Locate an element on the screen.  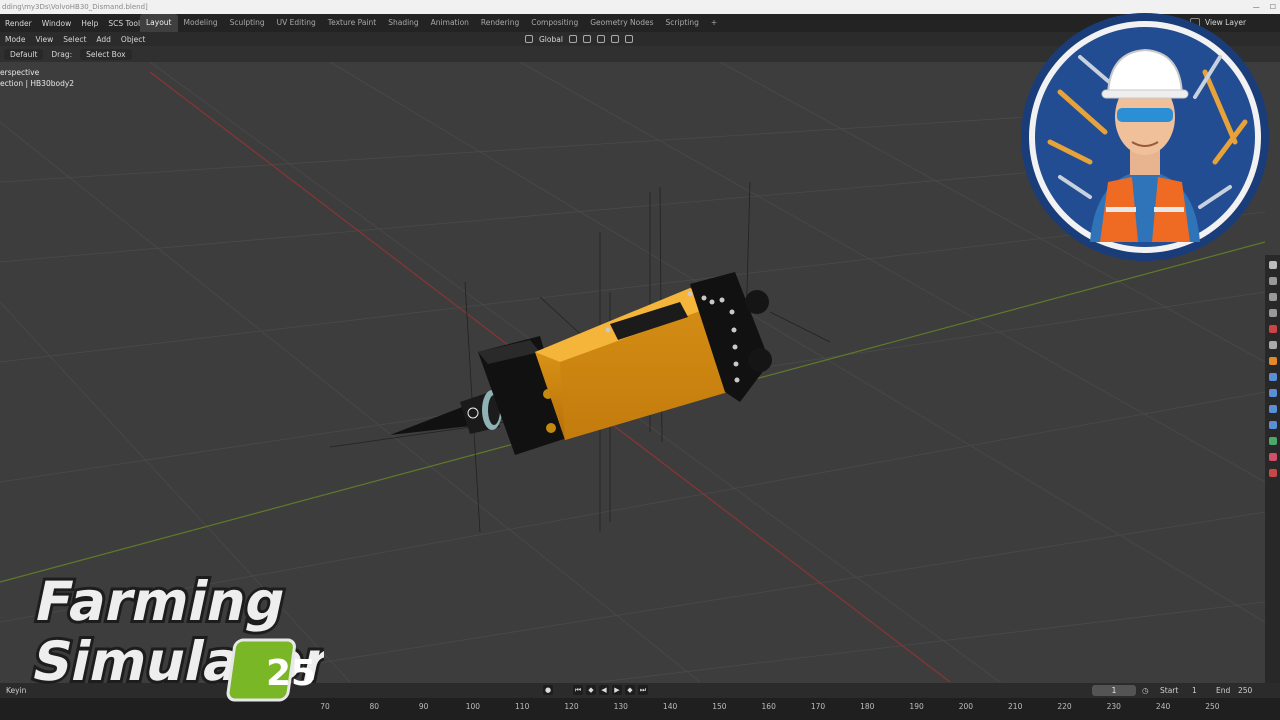
transform-orientation-dropdown: Global is located at coordinates (551, 39).